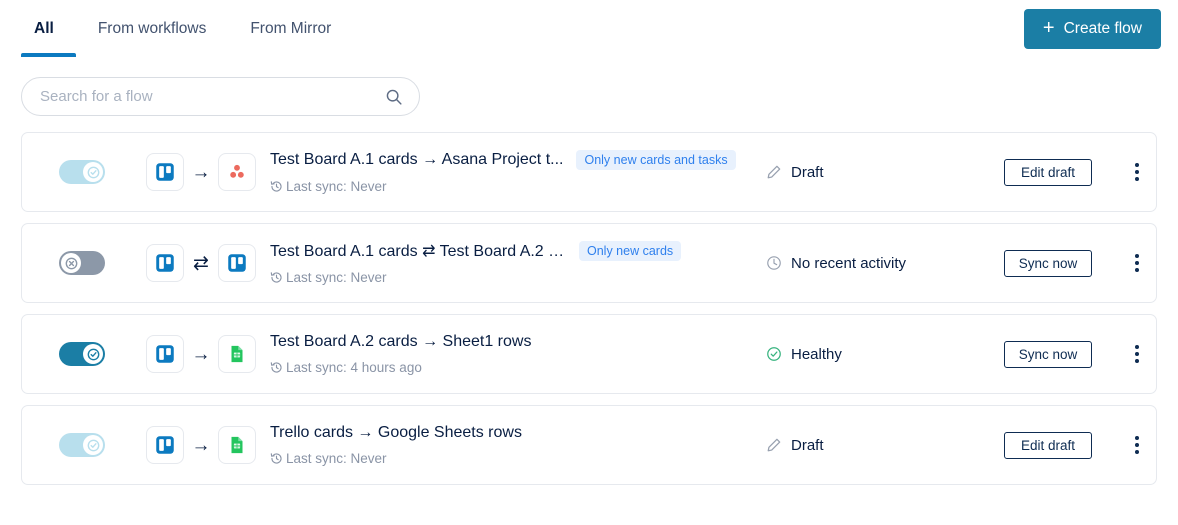 This screenshot has height=525, width=1178. I want to click on flow-status-cell: No recent activity, so click(872, 263).